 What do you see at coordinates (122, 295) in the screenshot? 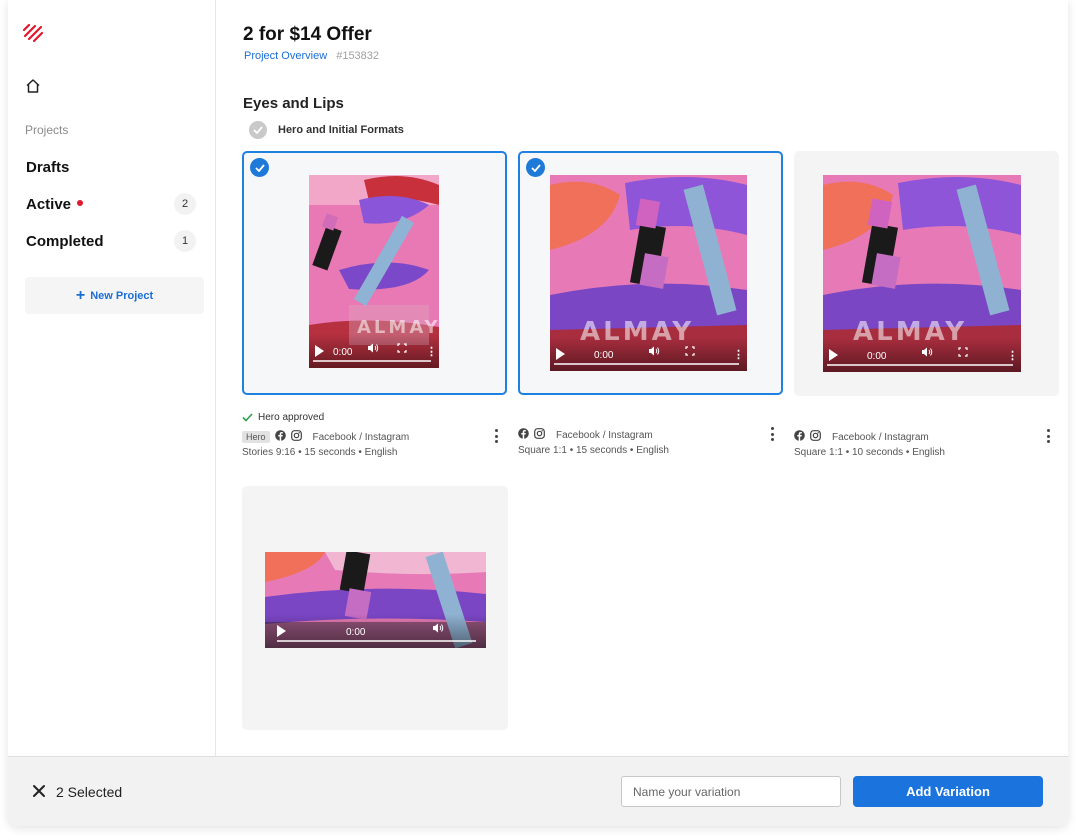
I see `new-project-label: New Project` at bounding box center [122, 295].